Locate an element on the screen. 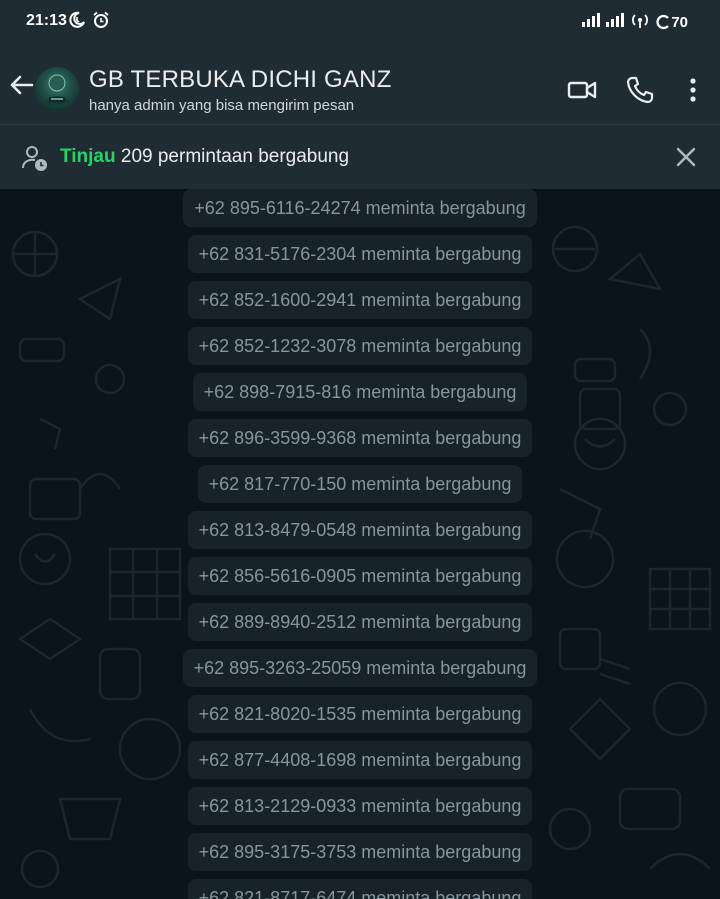  status-left-icons is located at coordinates (89, 22).